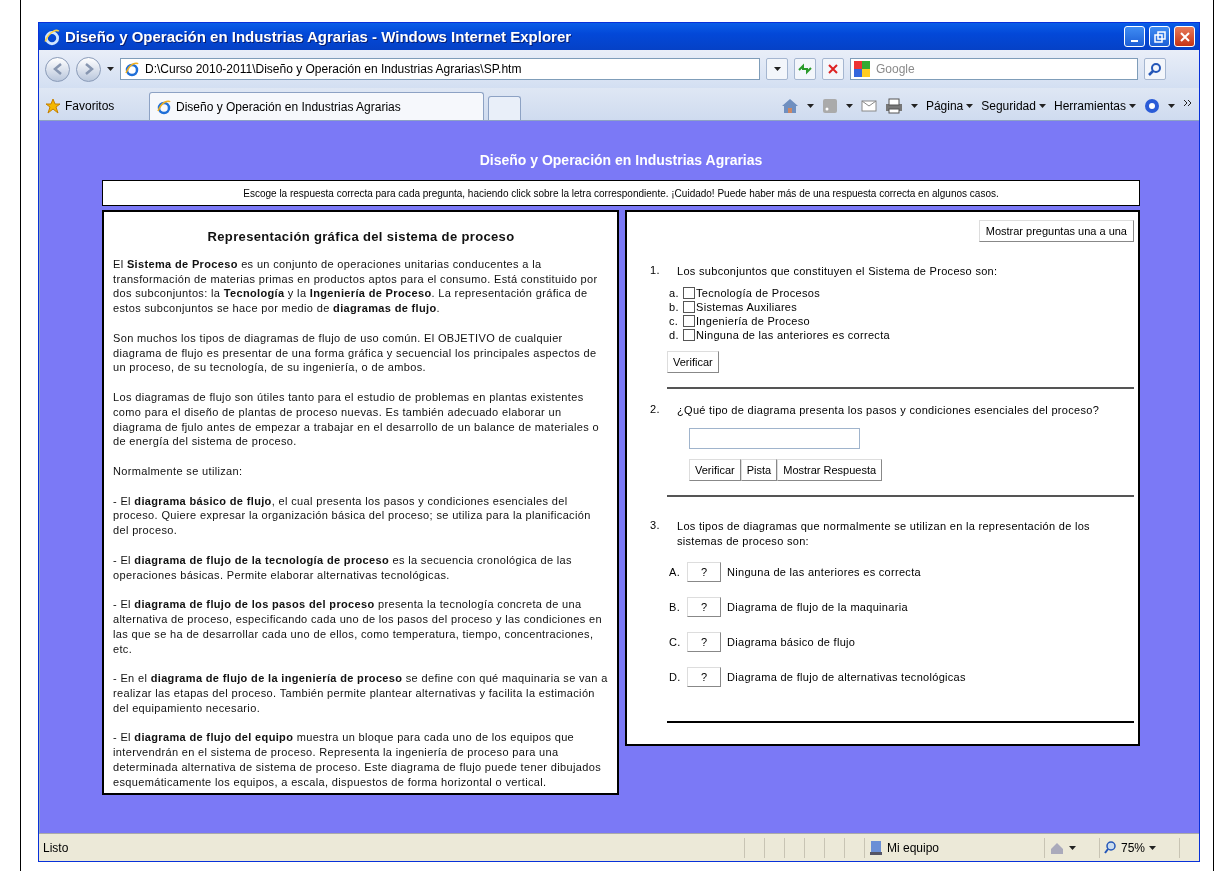 The width and height of the screenshot is (1231, 871). I want to click on paragraph: Son muchos los tipos de diagramas de flujo de uso común. El OBJETIVO de cualquier diagrama de flujo es presentar de una forma gráfica y secuencial los principales aspectos de un proceso, de su tecnología, de su ingeniería, o de ambos., so click(355, 353).